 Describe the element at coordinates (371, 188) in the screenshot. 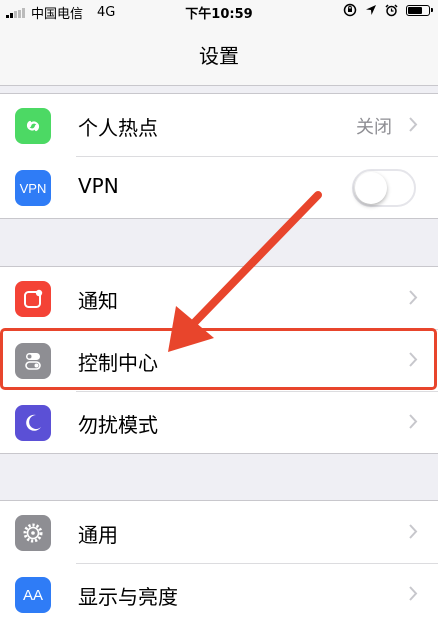

I see `toggle-knob` at that location.